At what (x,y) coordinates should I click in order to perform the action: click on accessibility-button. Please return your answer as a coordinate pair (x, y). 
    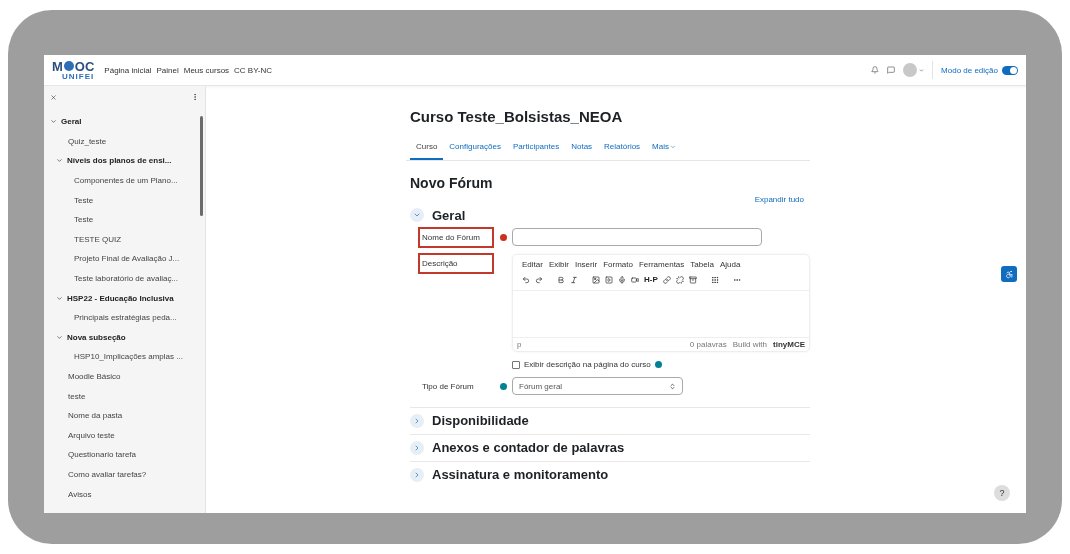
    Looking at the image, I should click on (1009, 274).